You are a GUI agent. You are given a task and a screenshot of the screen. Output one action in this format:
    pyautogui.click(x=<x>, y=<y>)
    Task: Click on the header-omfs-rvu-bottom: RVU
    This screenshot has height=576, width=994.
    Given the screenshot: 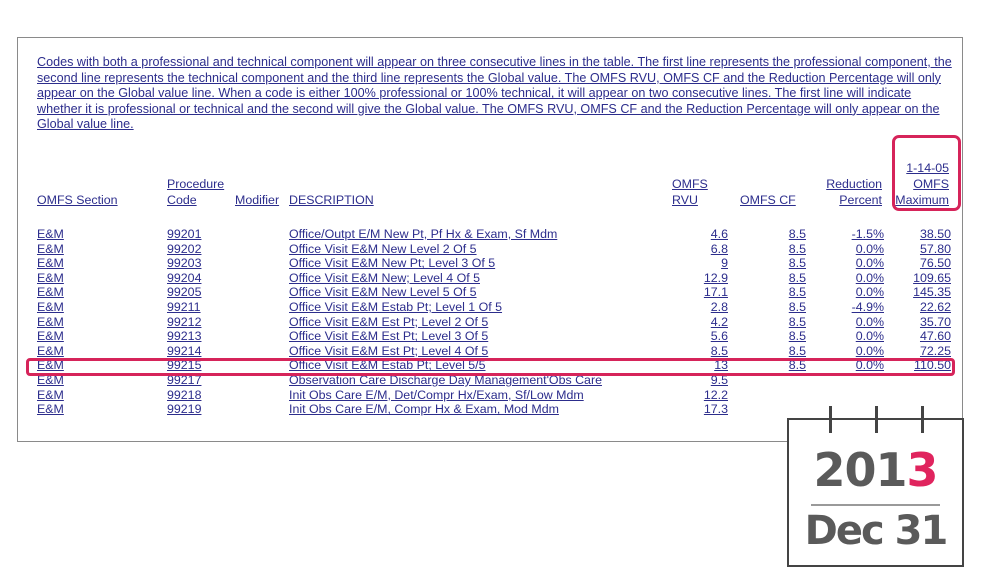 What is the action you would take?
    pyautogui.click(x=685, y=200)
    